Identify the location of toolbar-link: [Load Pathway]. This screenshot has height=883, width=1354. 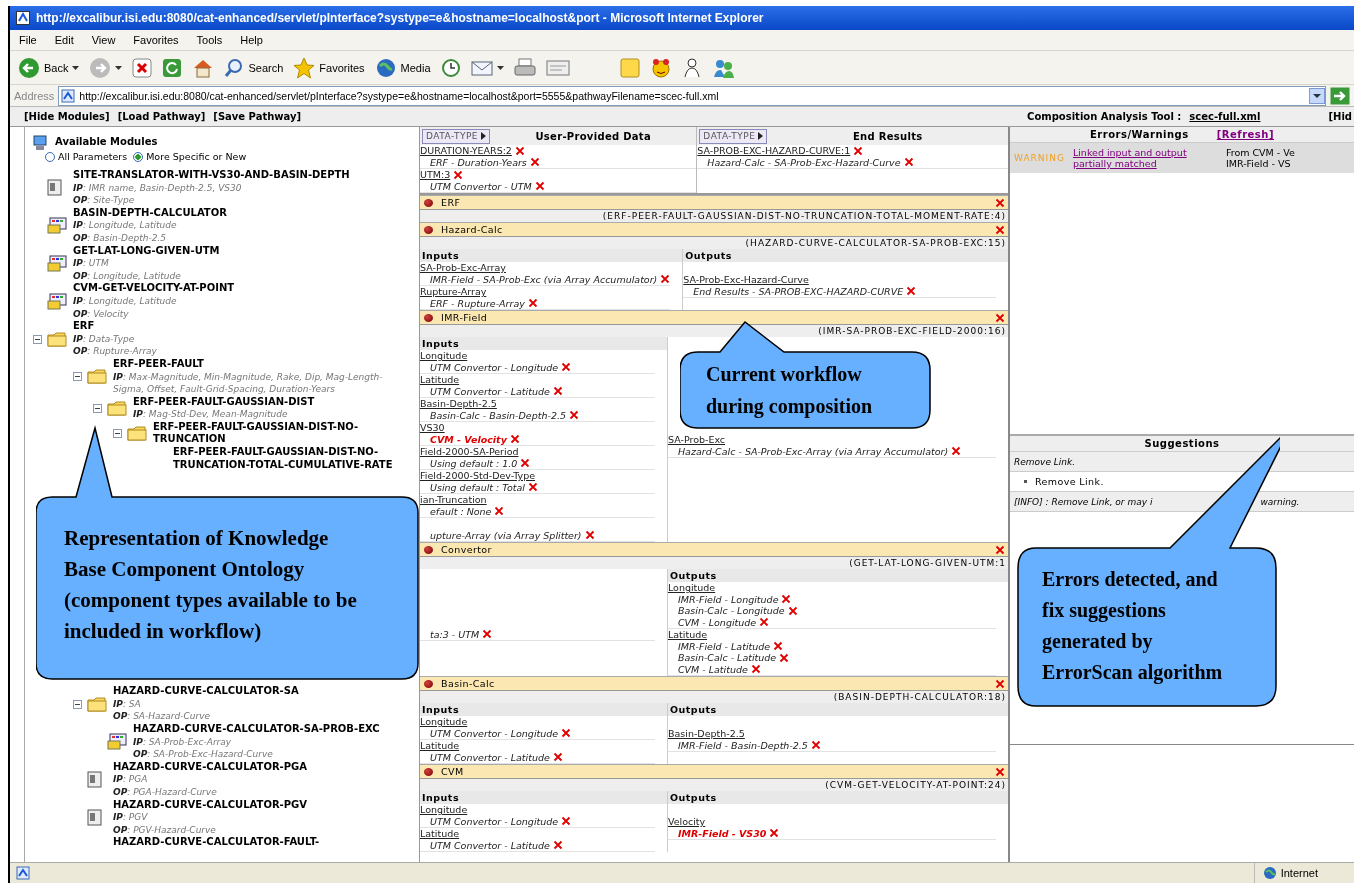
(161, 116).